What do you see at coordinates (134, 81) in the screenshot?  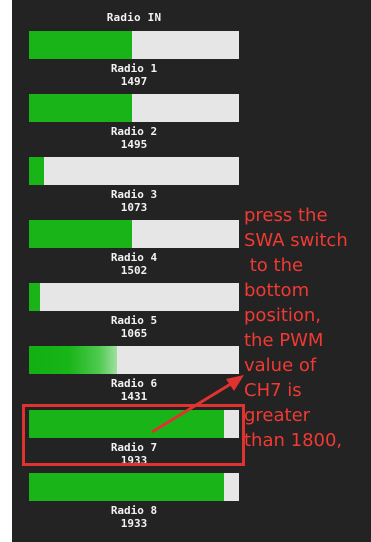 I see `channel-value: 1497` at bounding box center [134, 81].